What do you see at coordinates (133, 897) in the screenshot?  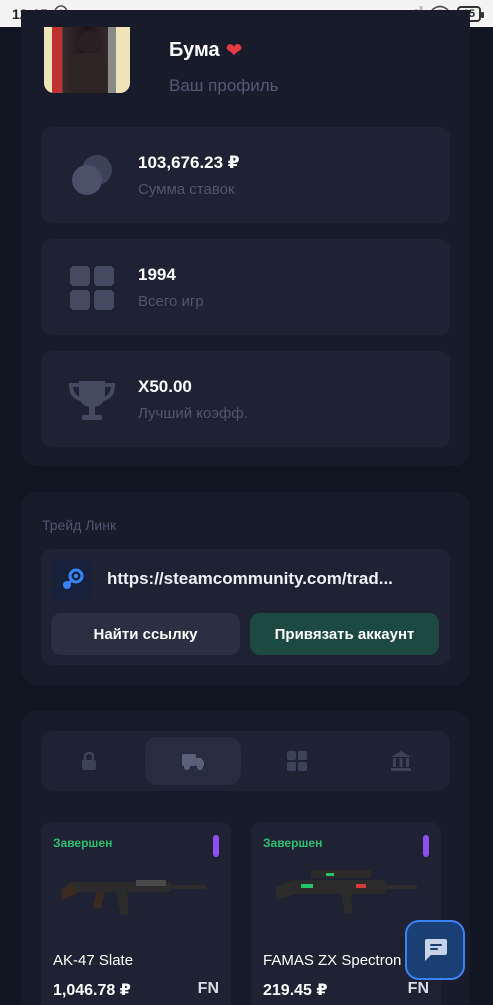 I see `ak47-image` at bounding box center [133, 897].